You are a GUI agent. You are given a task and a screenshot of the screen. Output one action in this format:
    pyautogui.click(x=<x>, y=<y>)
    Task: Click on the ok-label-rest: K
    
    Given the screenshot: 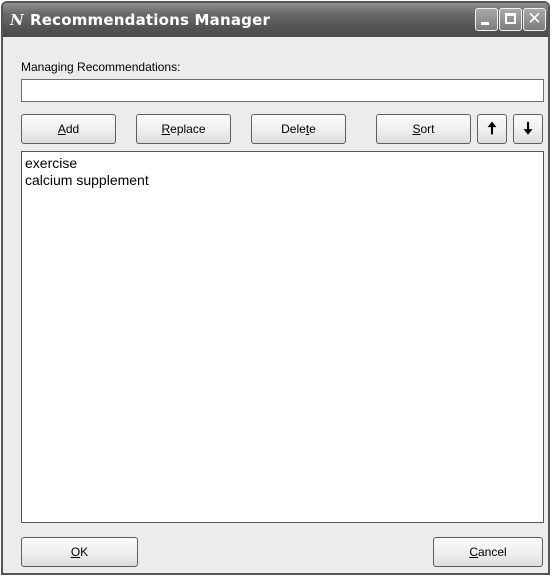 What is the action you would take?
    pyautogui.click(x=84, y=552)
    